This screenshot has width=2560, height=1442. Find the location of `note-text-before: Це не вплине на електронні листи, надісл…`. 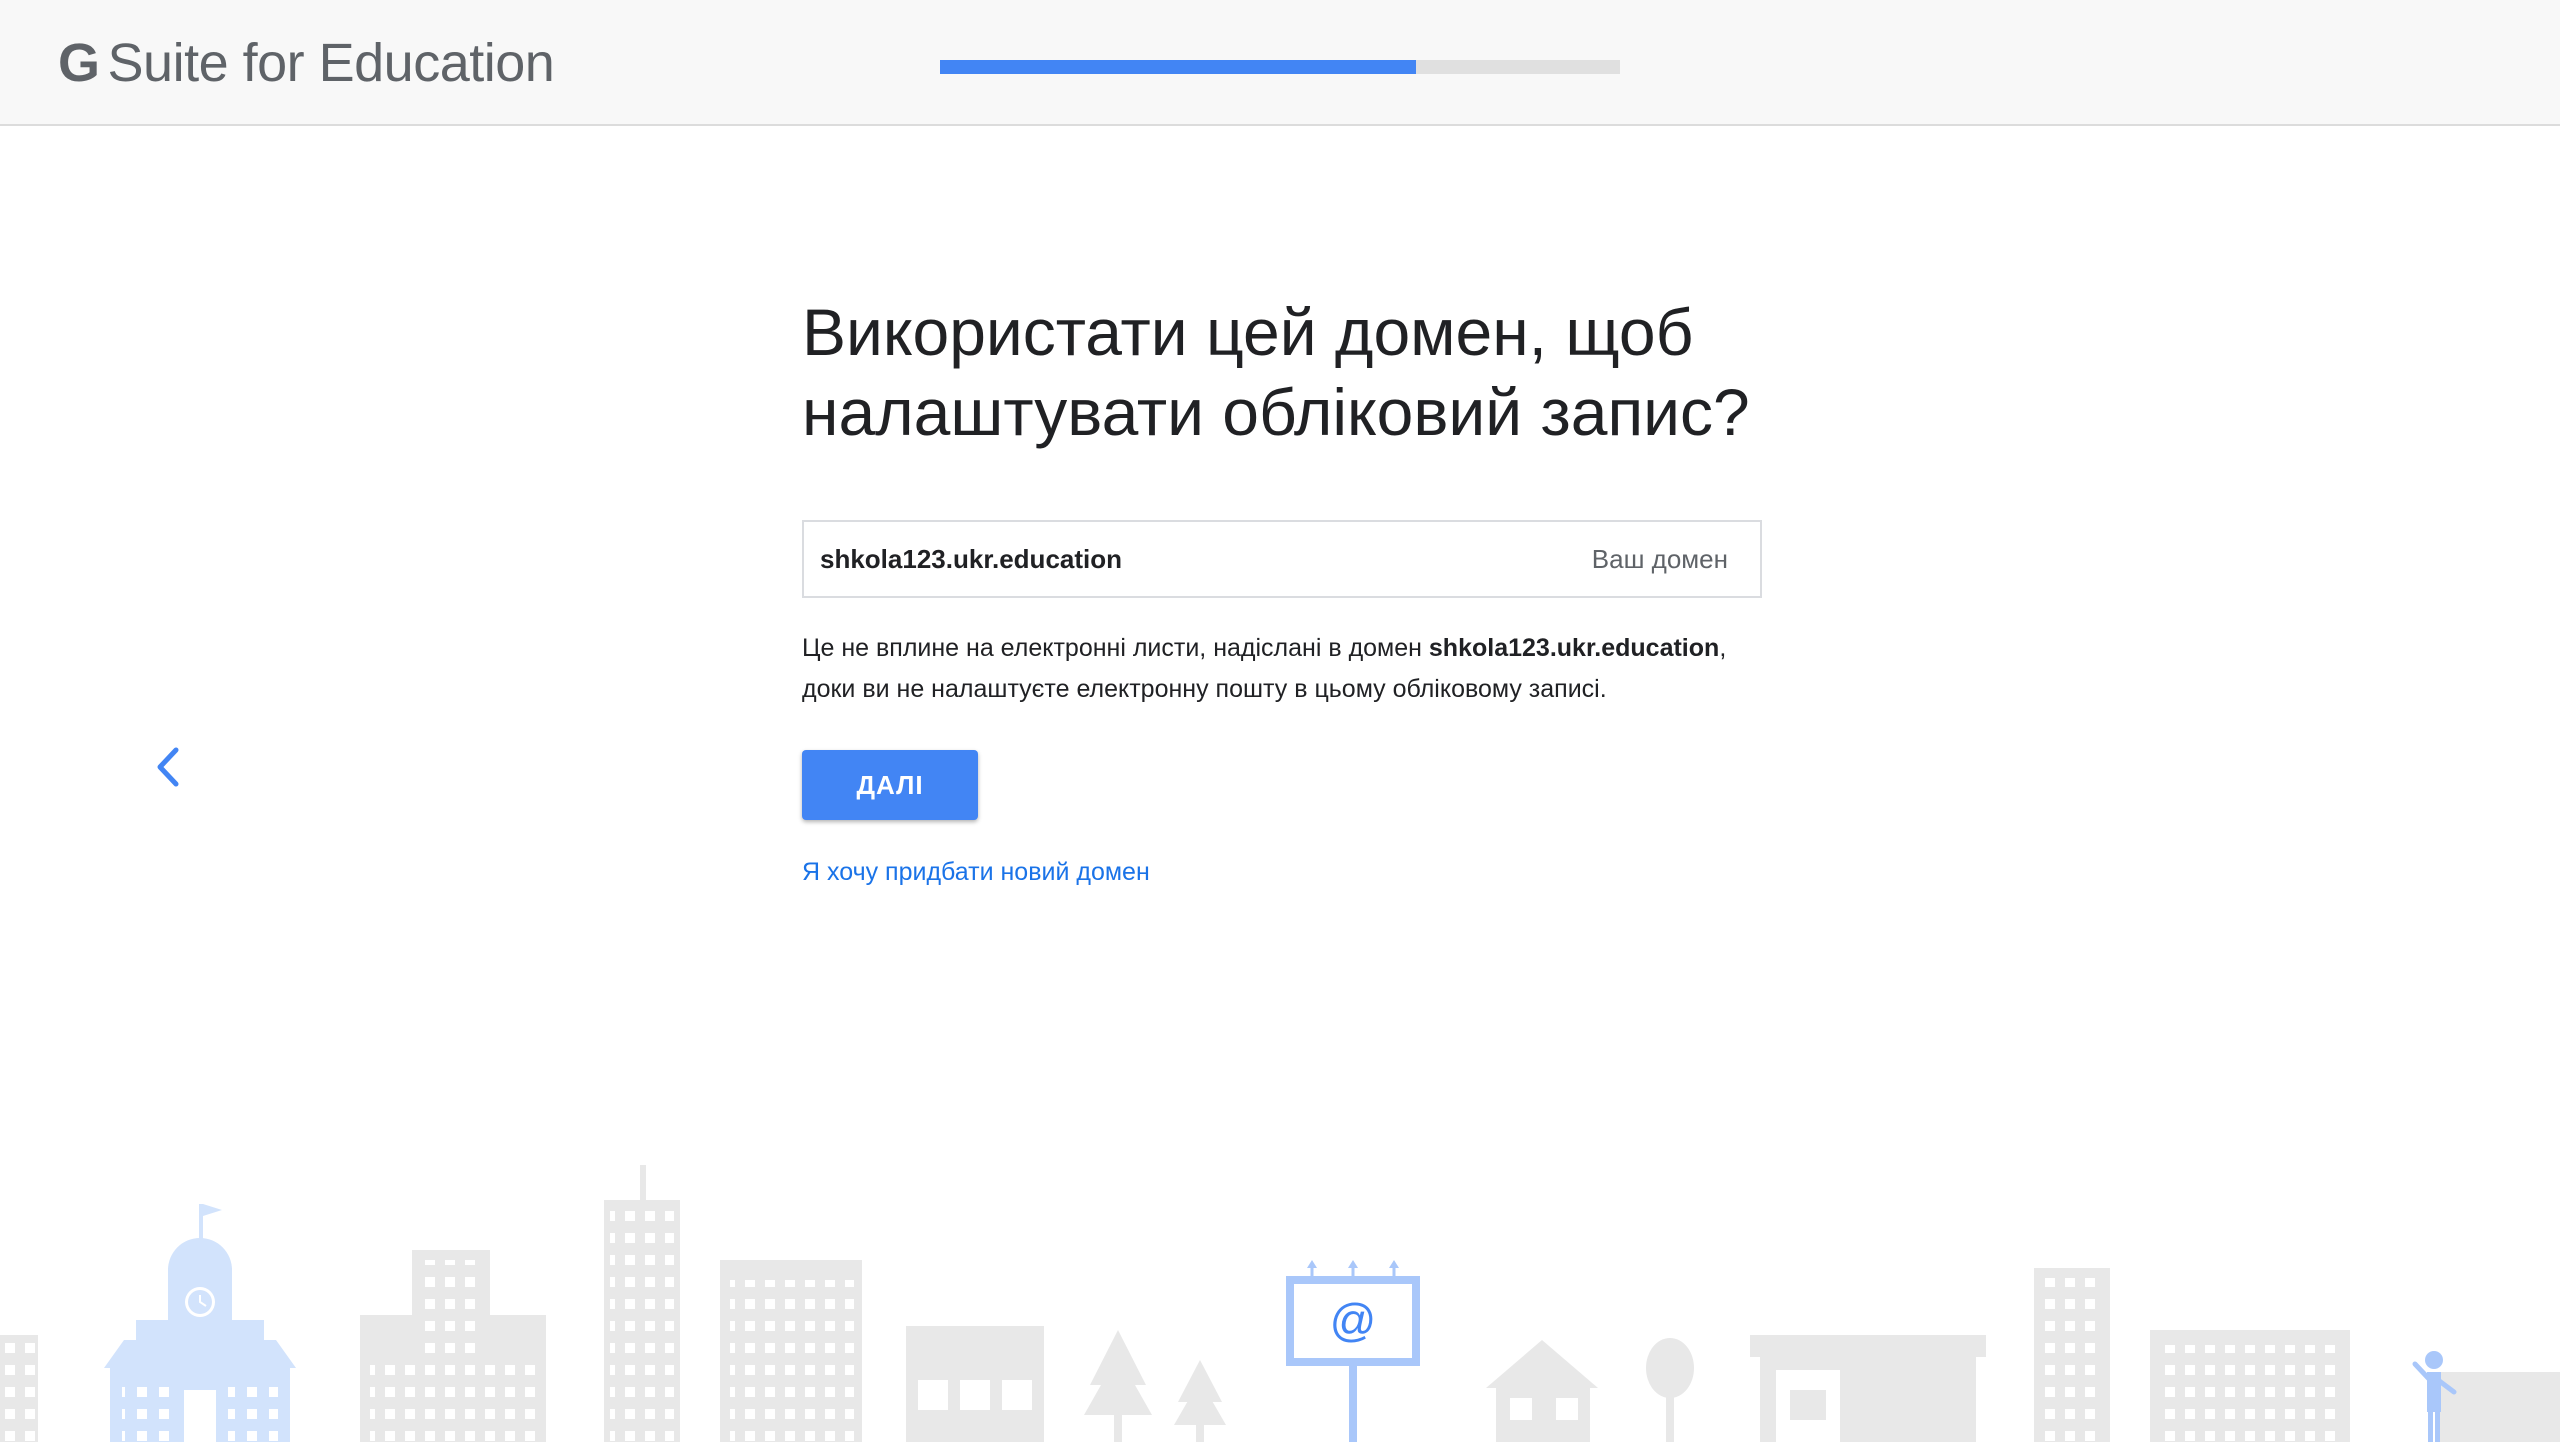

note-text-before: Це не вплине на електронні листи, надісл… is located at coordinates (1115, 648).